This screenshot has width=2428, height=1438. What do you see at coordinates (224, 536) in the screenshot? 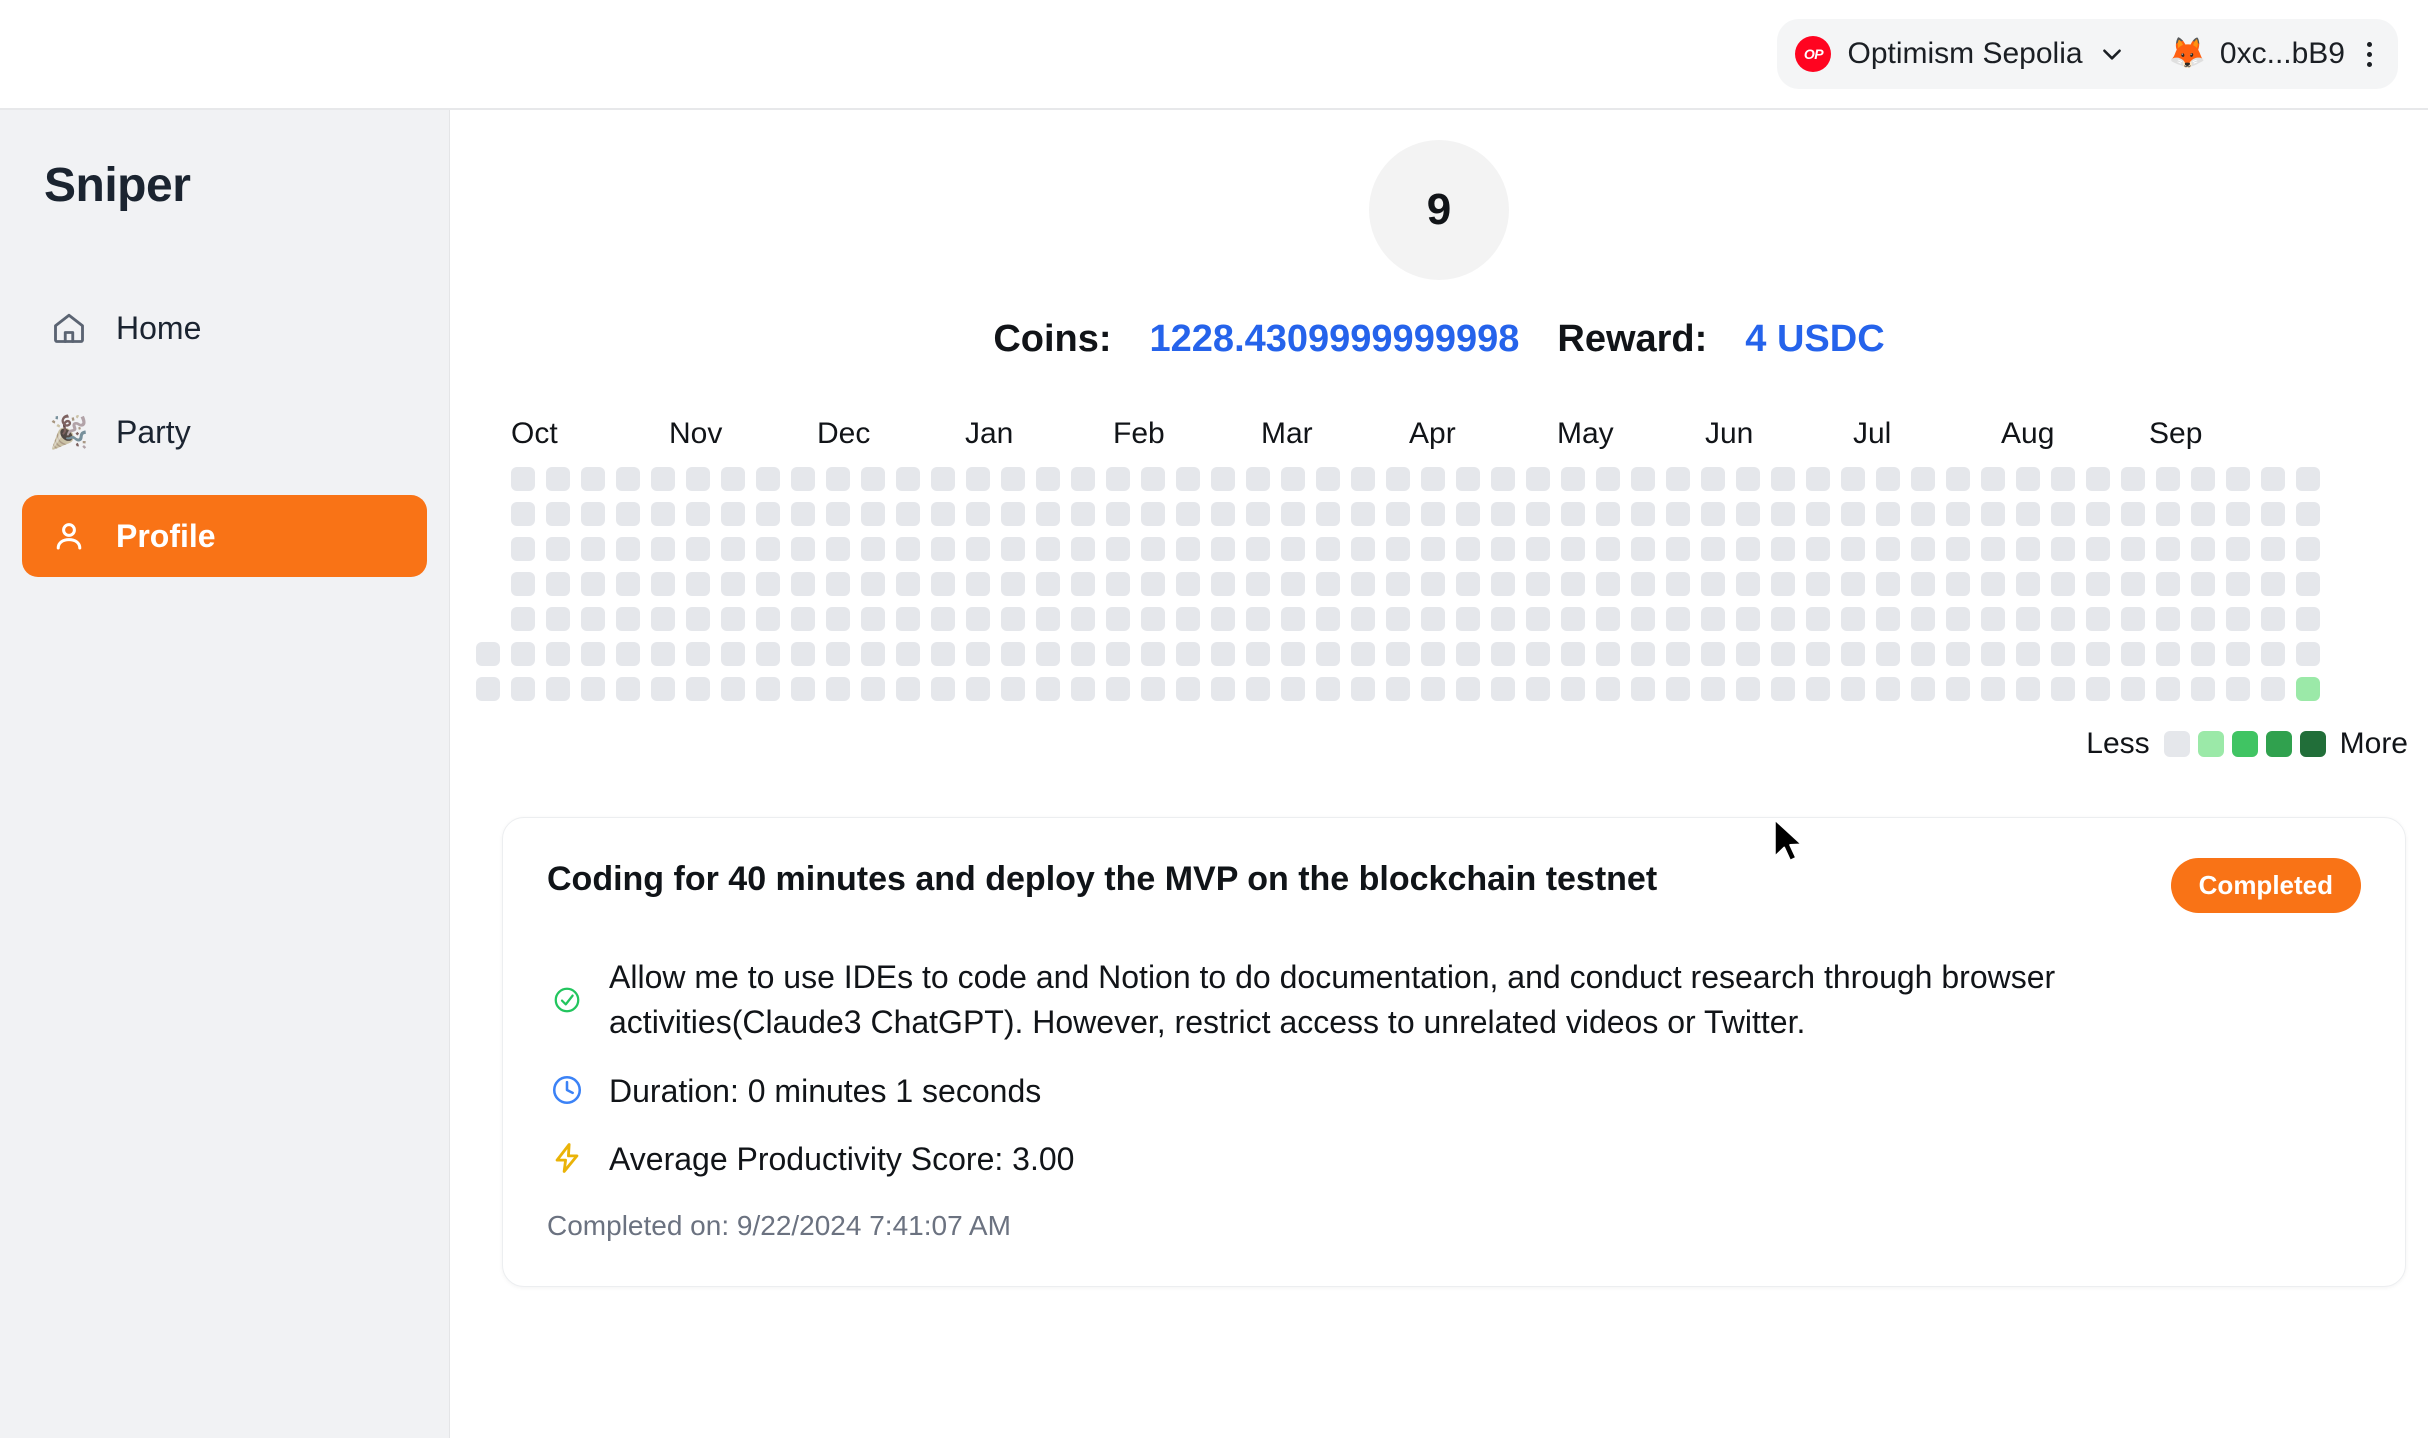
I see `sidebar-item-profile: Profile` at bounding box center [224, 536].